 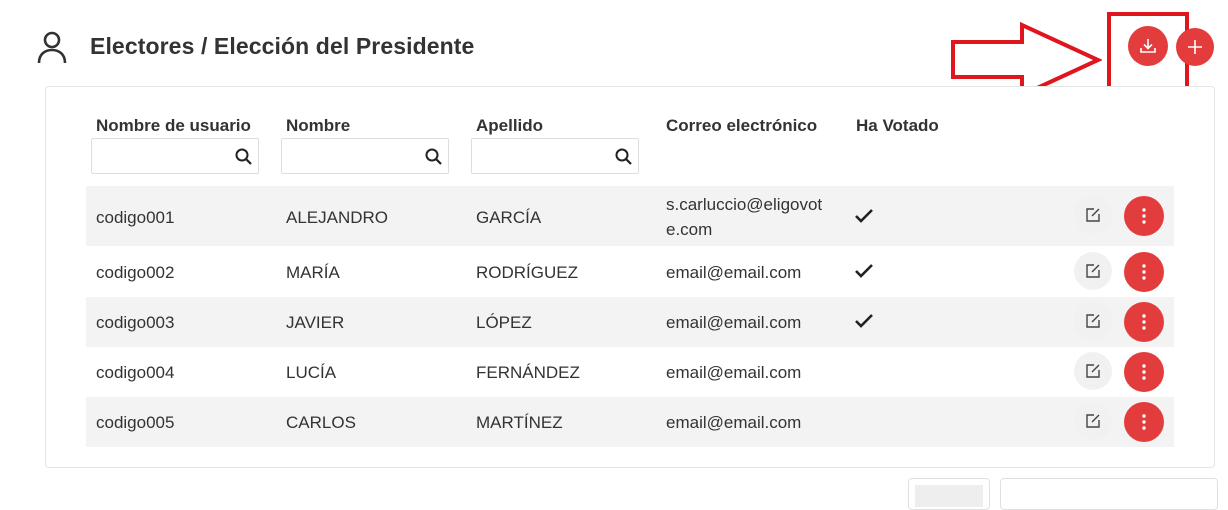 I want to click on cell-apellido: GARCÍA, so click(x=509, y=217).